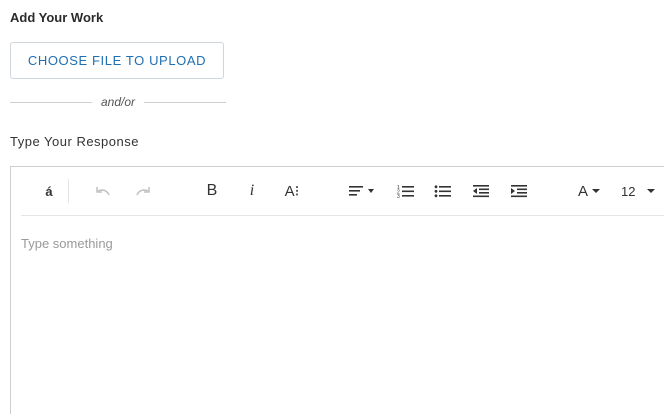 The height and width of the screenshot is (414, 664). I want to click on bold-button: B, so click(212, 191).